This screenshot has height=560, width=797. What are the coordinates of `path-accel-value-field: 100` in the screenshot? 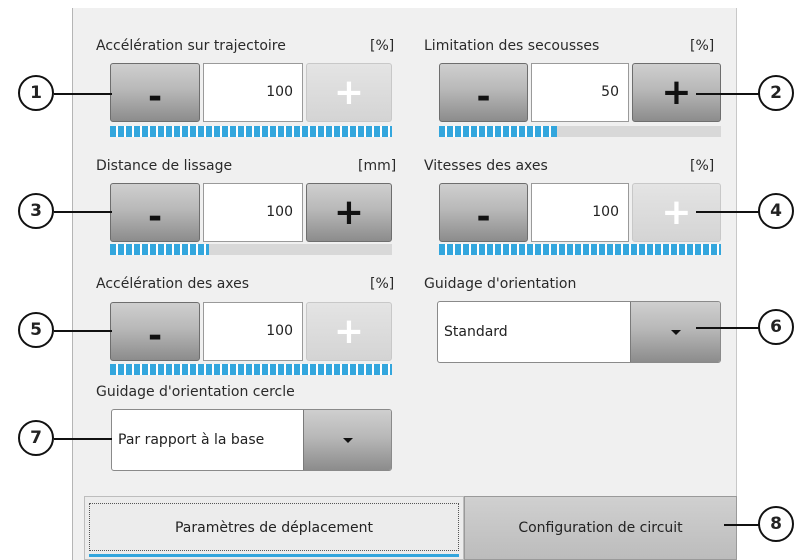 It's located at (253, 92).